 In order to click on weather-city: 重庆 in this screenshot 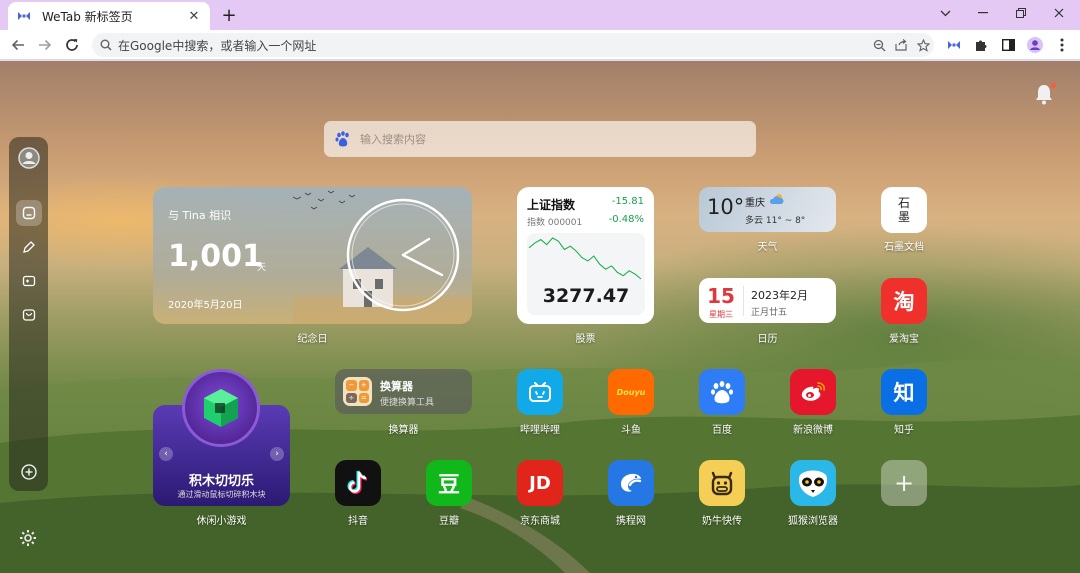, I will do `click(755, 203)`.